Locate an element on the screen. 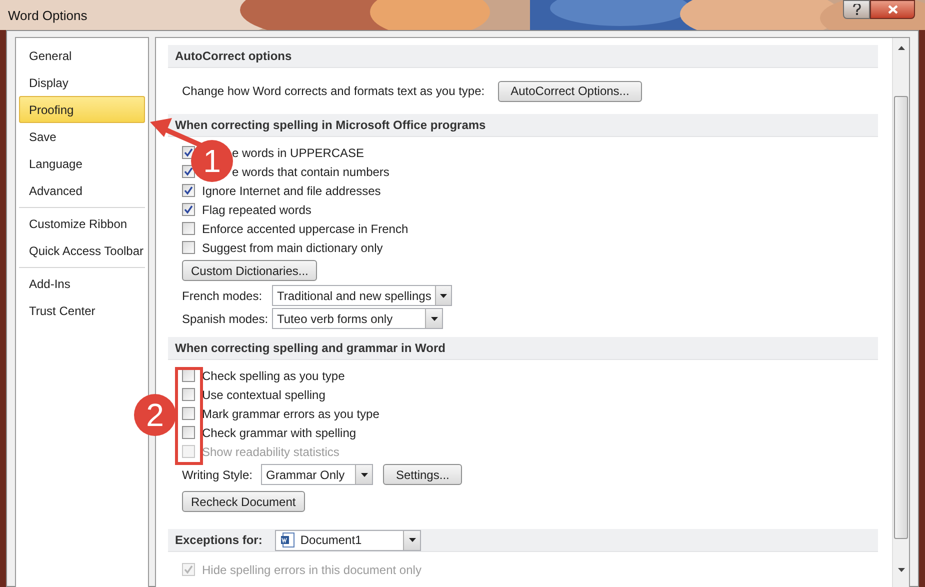 This screenshot has height=587, width=925. sidebar-item: Advanced is located at coordinates (82, 190).